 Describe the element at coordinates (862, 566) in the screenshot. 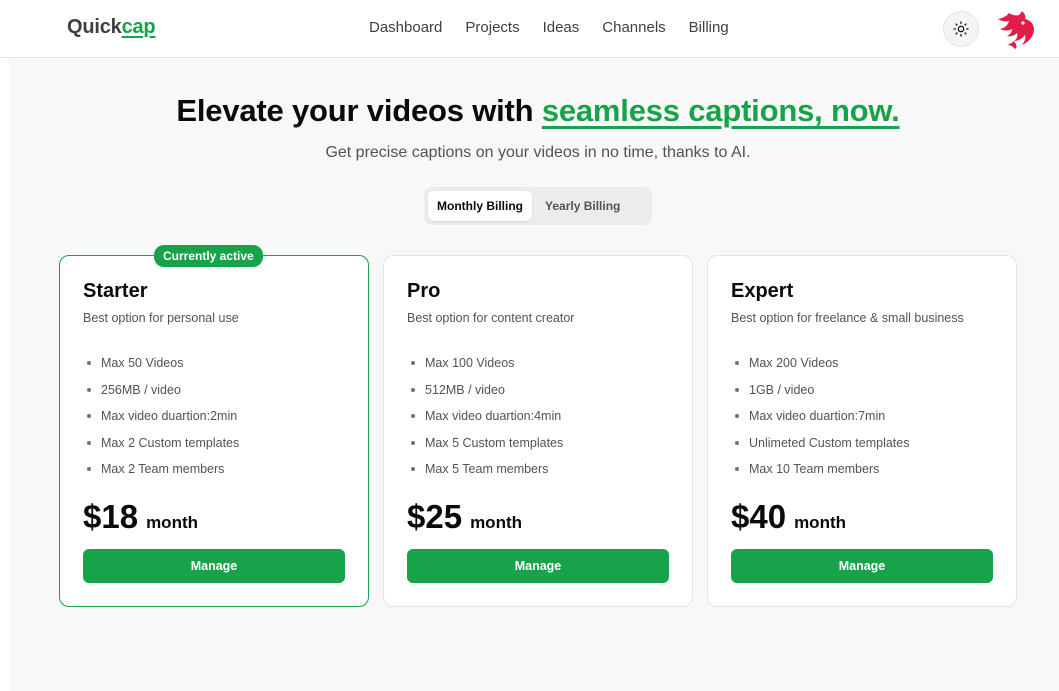

I see `manage-expert-button: Manage` at that location.